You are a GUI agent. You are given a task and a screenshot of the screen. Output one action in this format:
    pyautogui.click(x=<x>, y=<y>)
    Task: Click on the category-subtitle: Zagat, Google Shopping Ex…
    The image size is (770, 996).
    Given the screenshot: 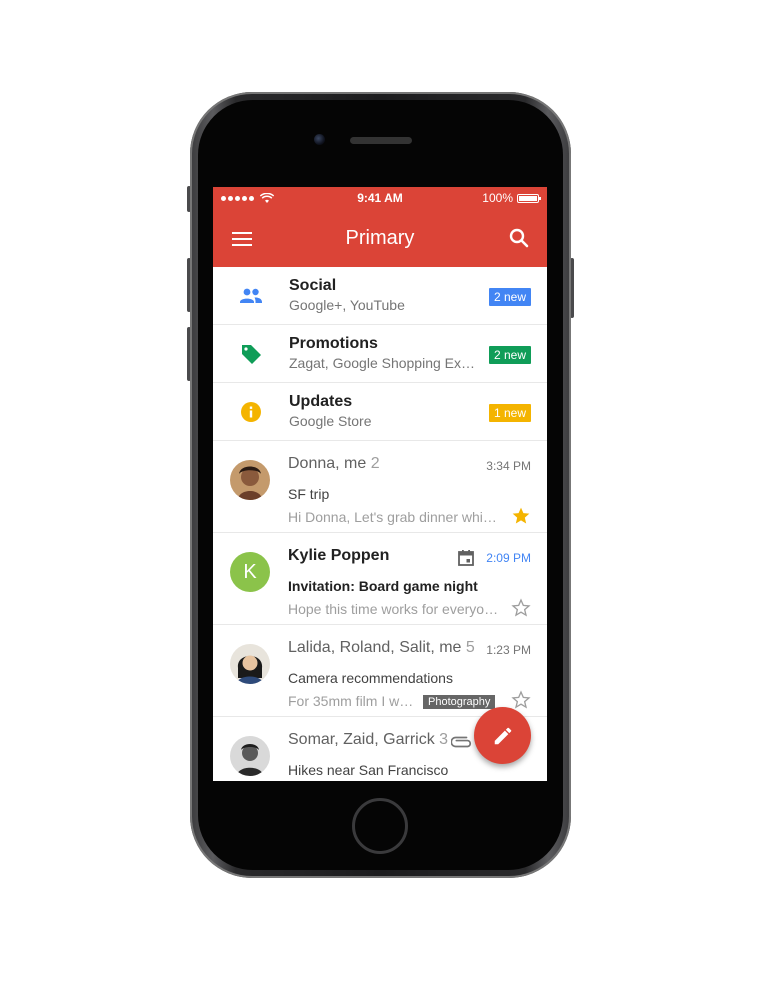 What is the action you would take?
    pyautogui.click(x=382, y=363)
    